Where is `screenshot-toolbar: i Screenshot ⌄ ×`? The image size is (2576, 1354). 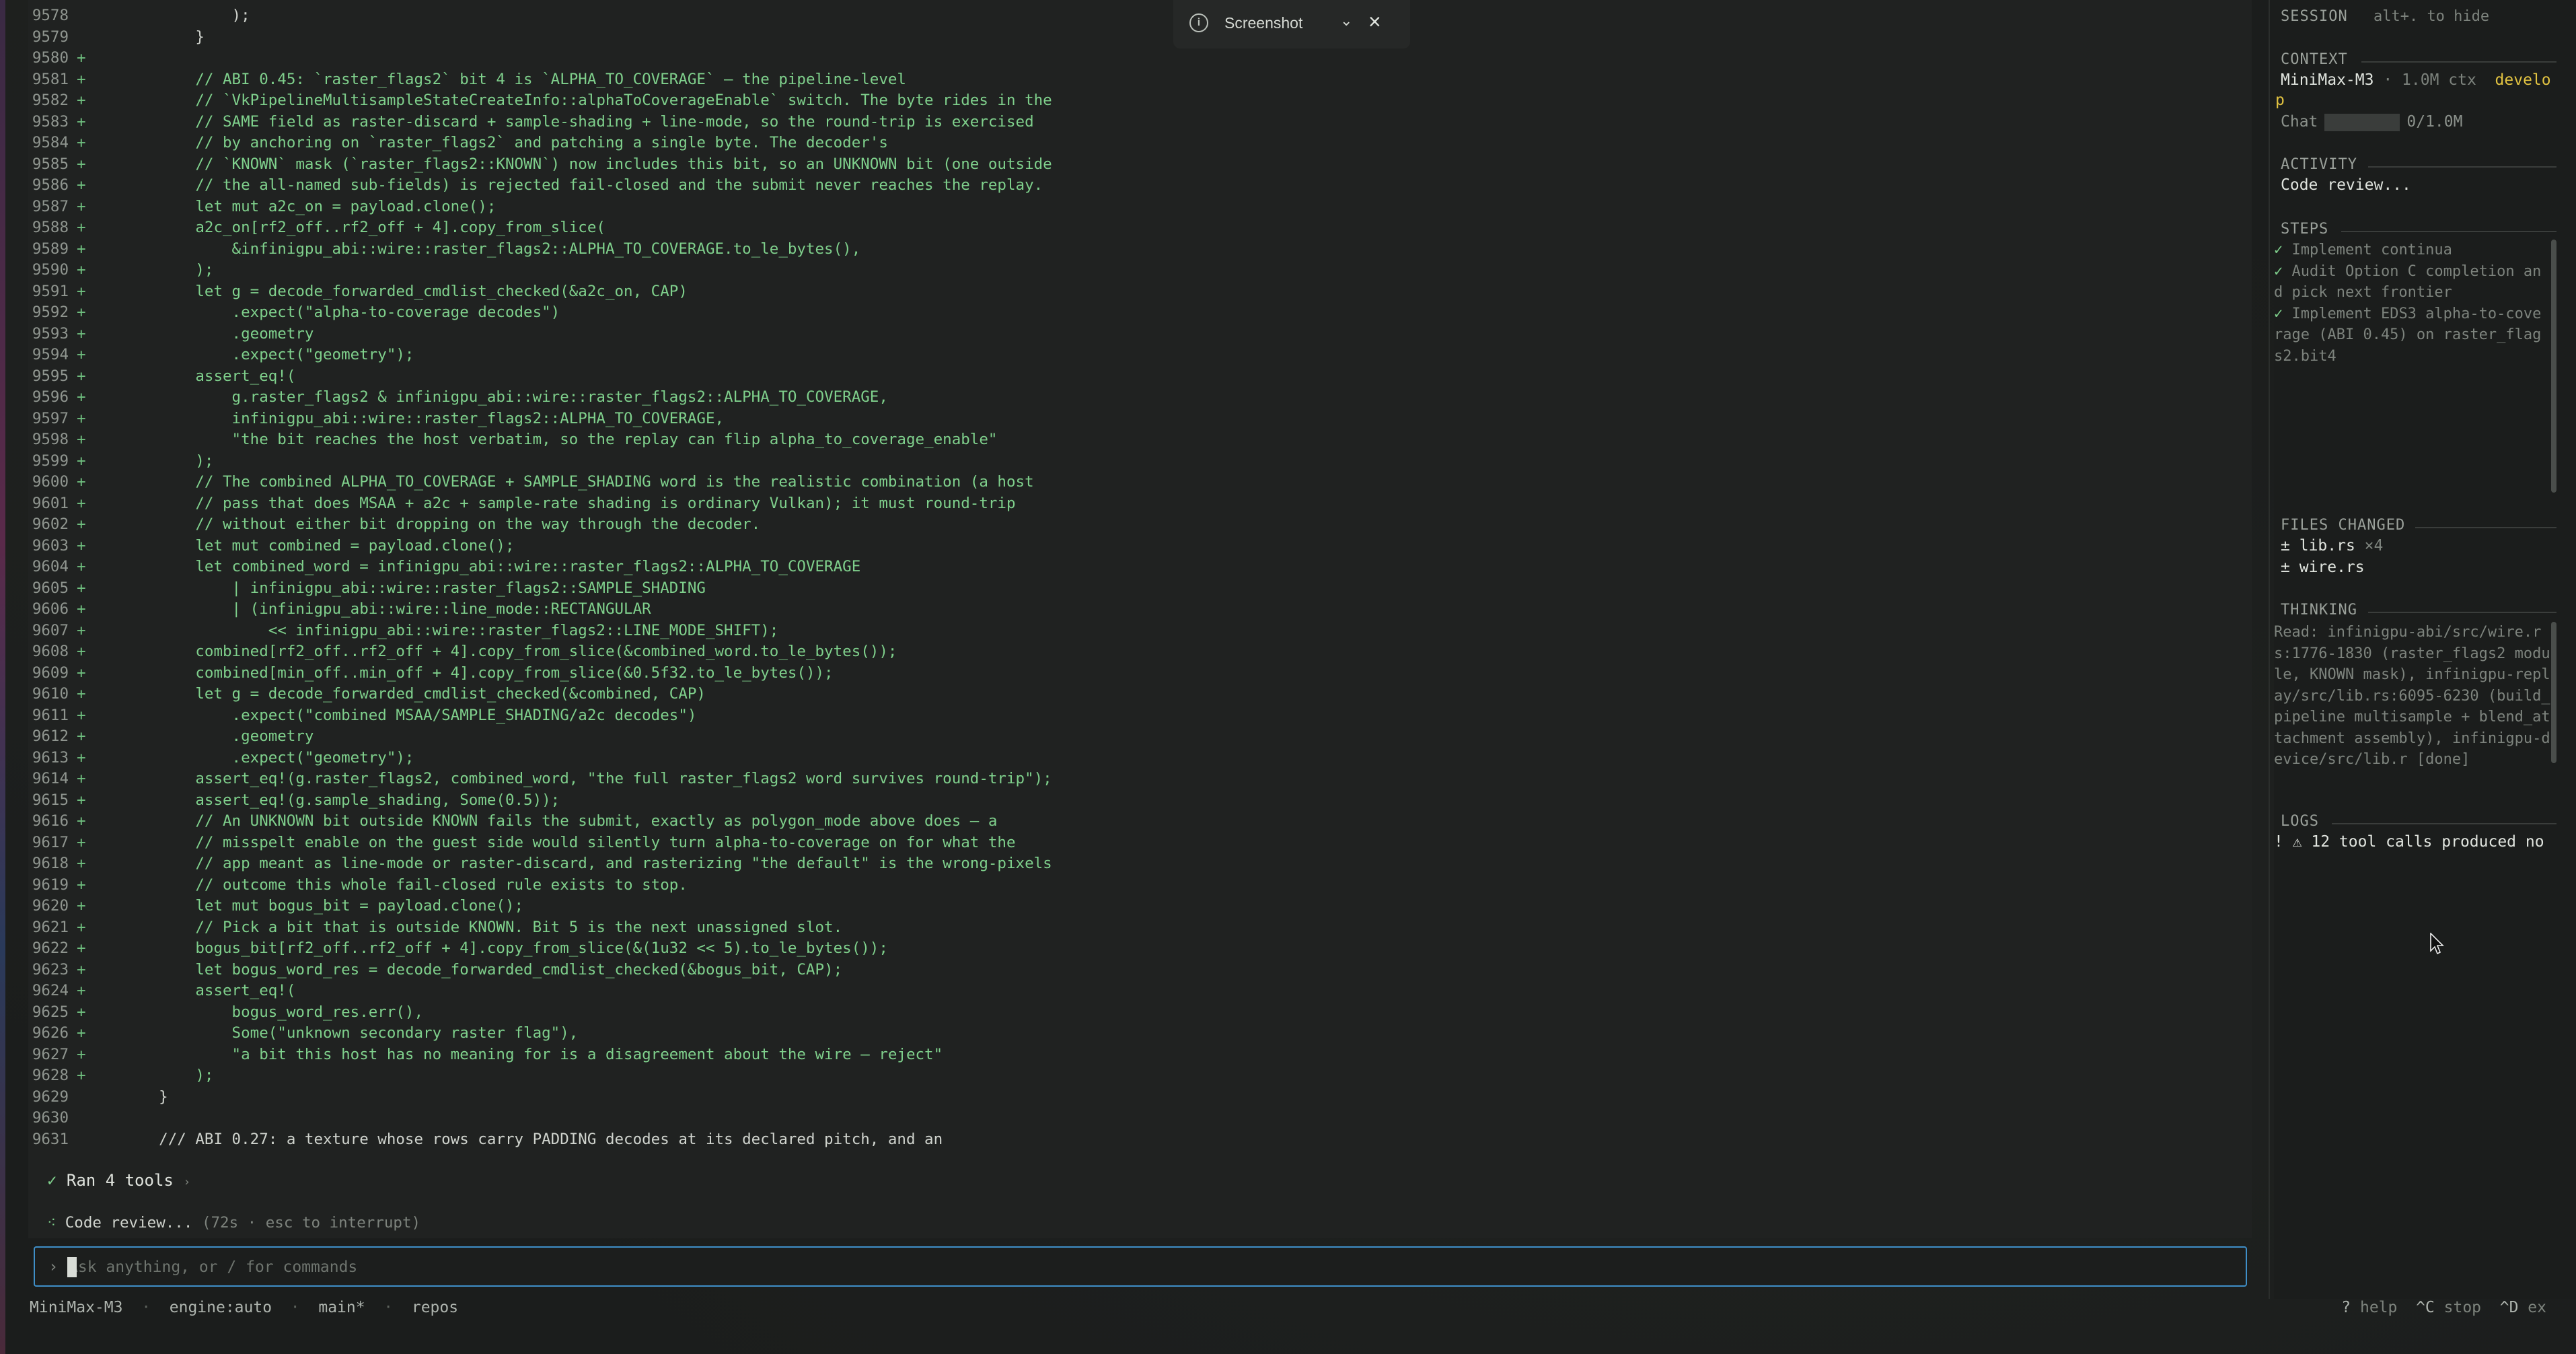 screenshot-toolbar: i Screenshot ⌄ × is located at coordinates (1291, 24).